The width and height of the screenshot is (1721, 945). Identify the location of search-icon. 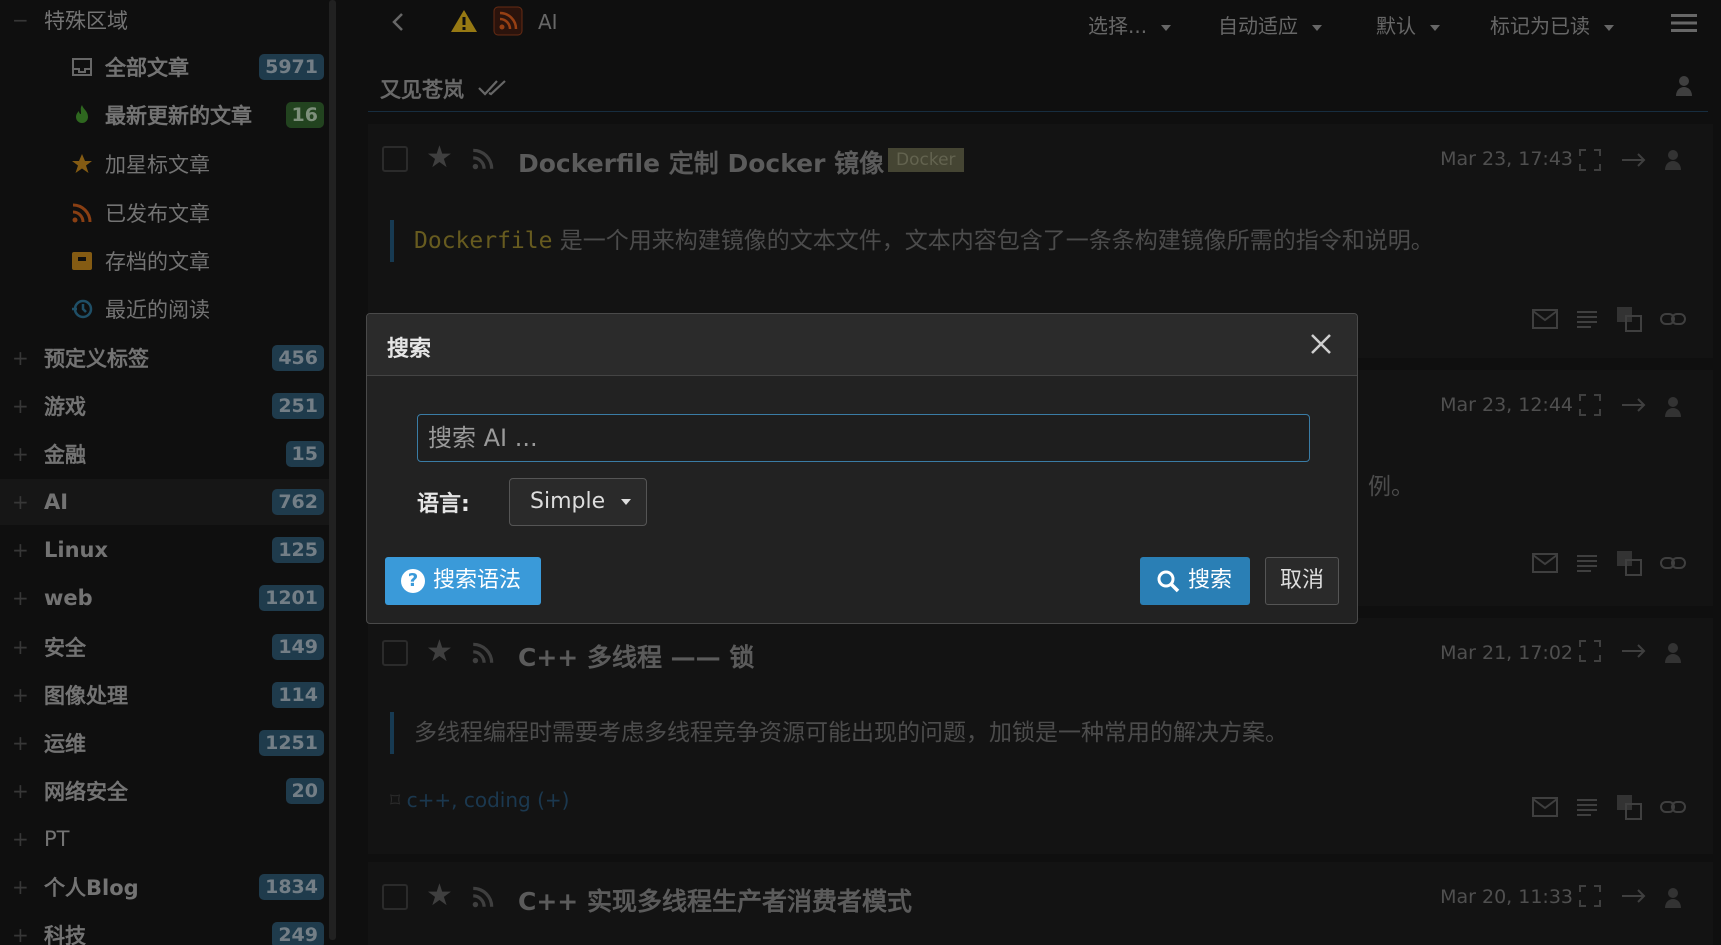
(1168, 581).